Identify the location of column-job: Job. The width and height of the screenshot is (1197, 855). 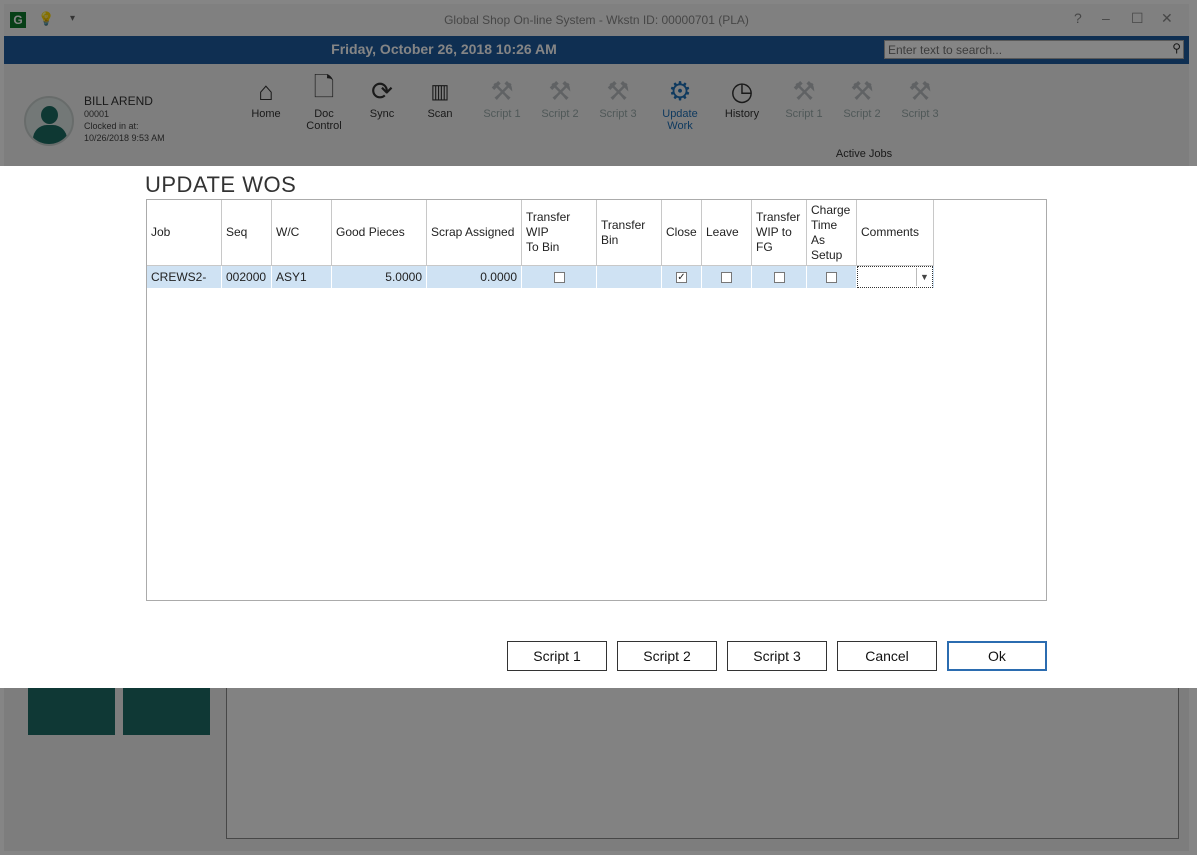
(184, 232).